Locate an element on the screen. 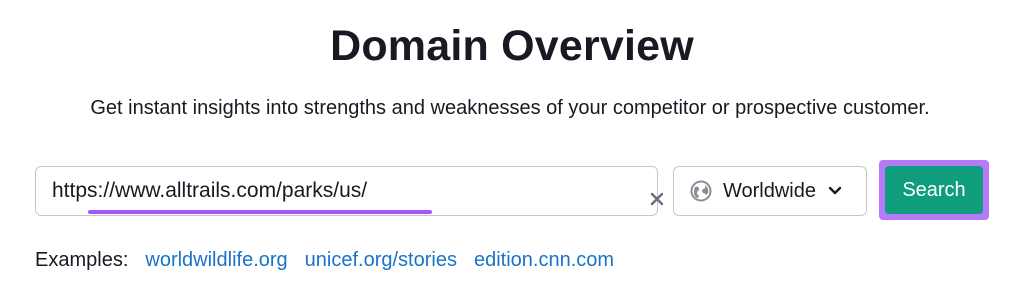  domain-search-input: https://www.alltrails.com/parks/us/ is located at coordinates (349, 191).